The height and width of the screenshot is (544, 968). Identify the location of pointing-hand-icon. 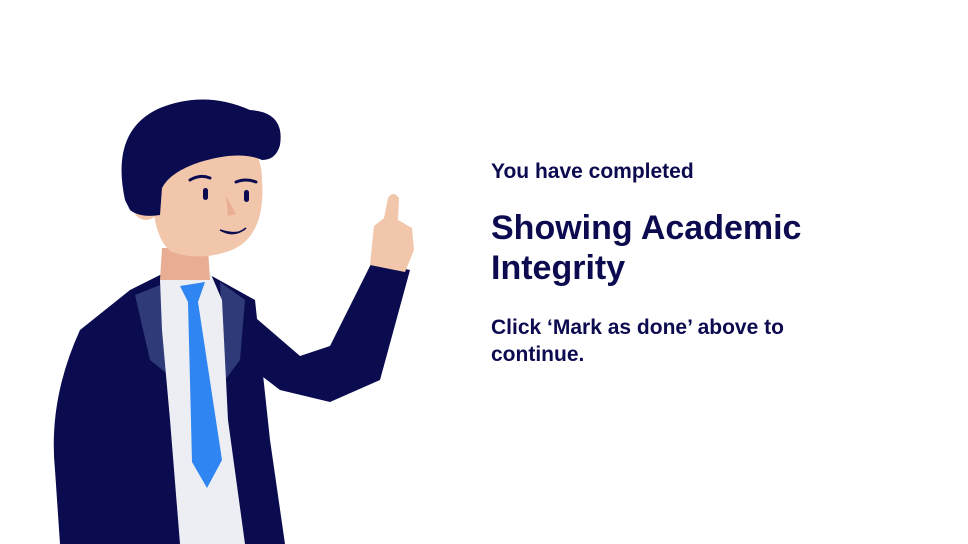
(392, 233).